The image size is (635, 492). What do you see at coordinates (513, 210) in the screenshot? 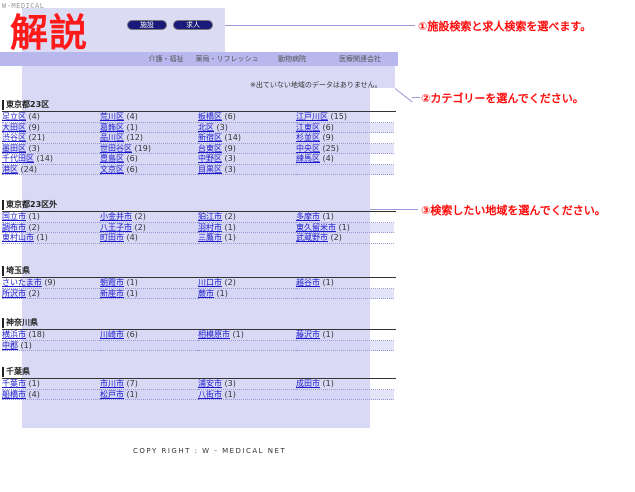
I see `callout-3: ③検索したい地域を選んでください。` at bounding box center [513, 210].